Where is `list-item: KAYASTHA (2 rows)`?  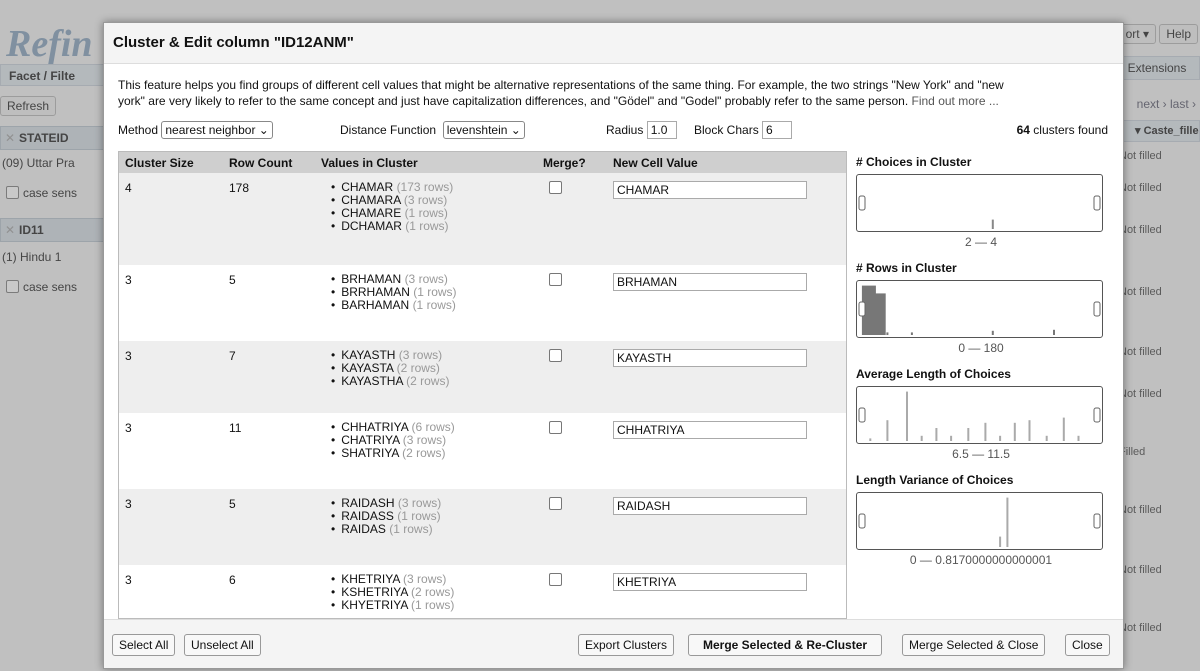
list-item: KAYASTHA (2 rows) is located at coordinates (431, 381).